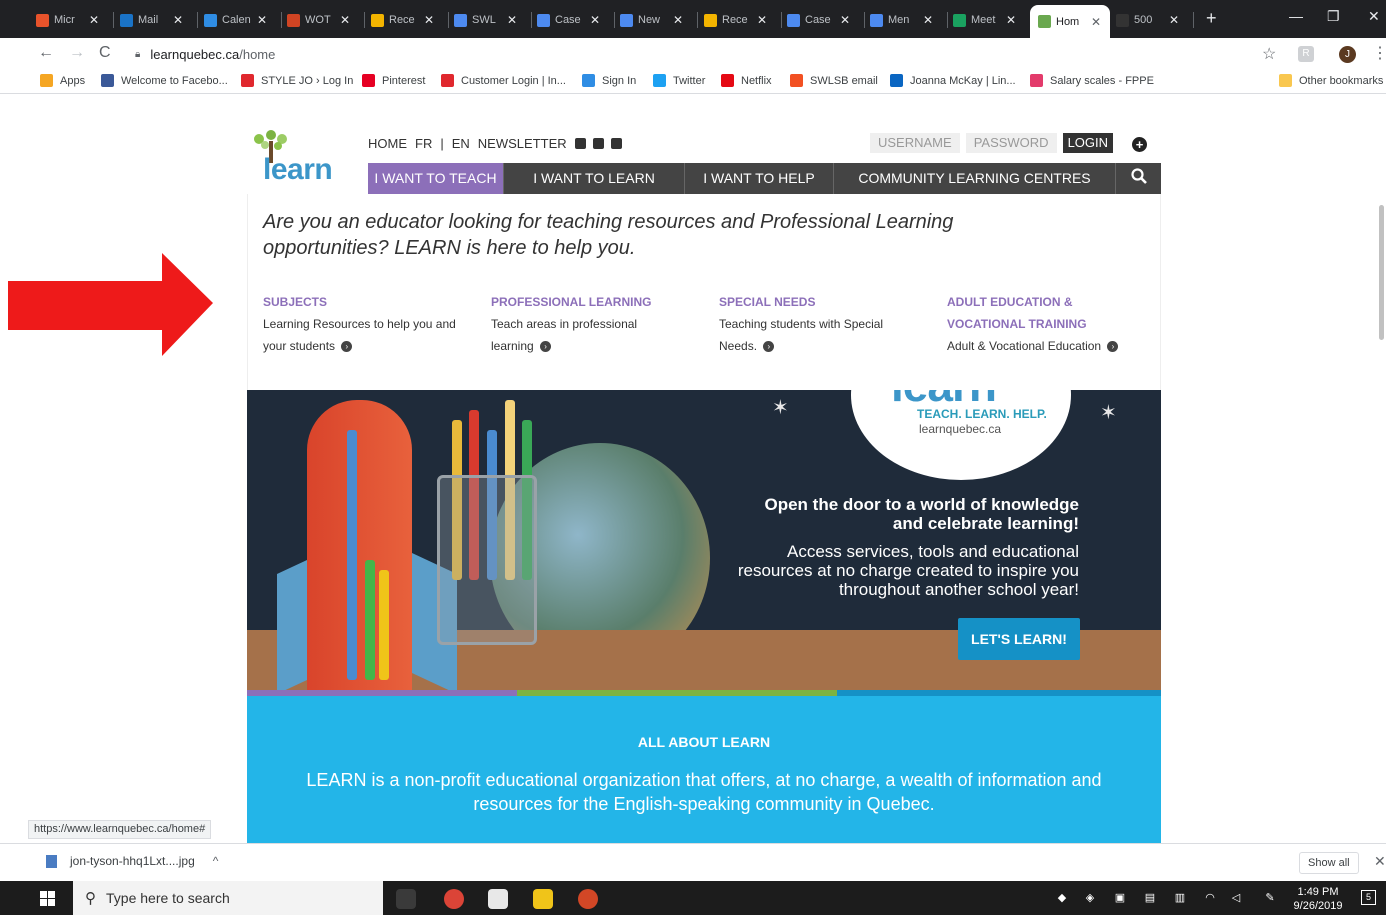 The height and width of the screenshot is (915, 1386). I want to click on tray-icon: ◆, so click(1062, 898).